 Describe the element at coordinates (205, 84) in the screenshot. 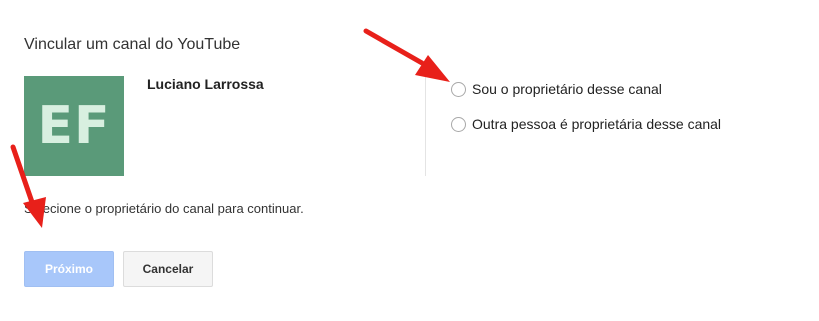

I see `channel-name: Luciano Larrossa` at that location.